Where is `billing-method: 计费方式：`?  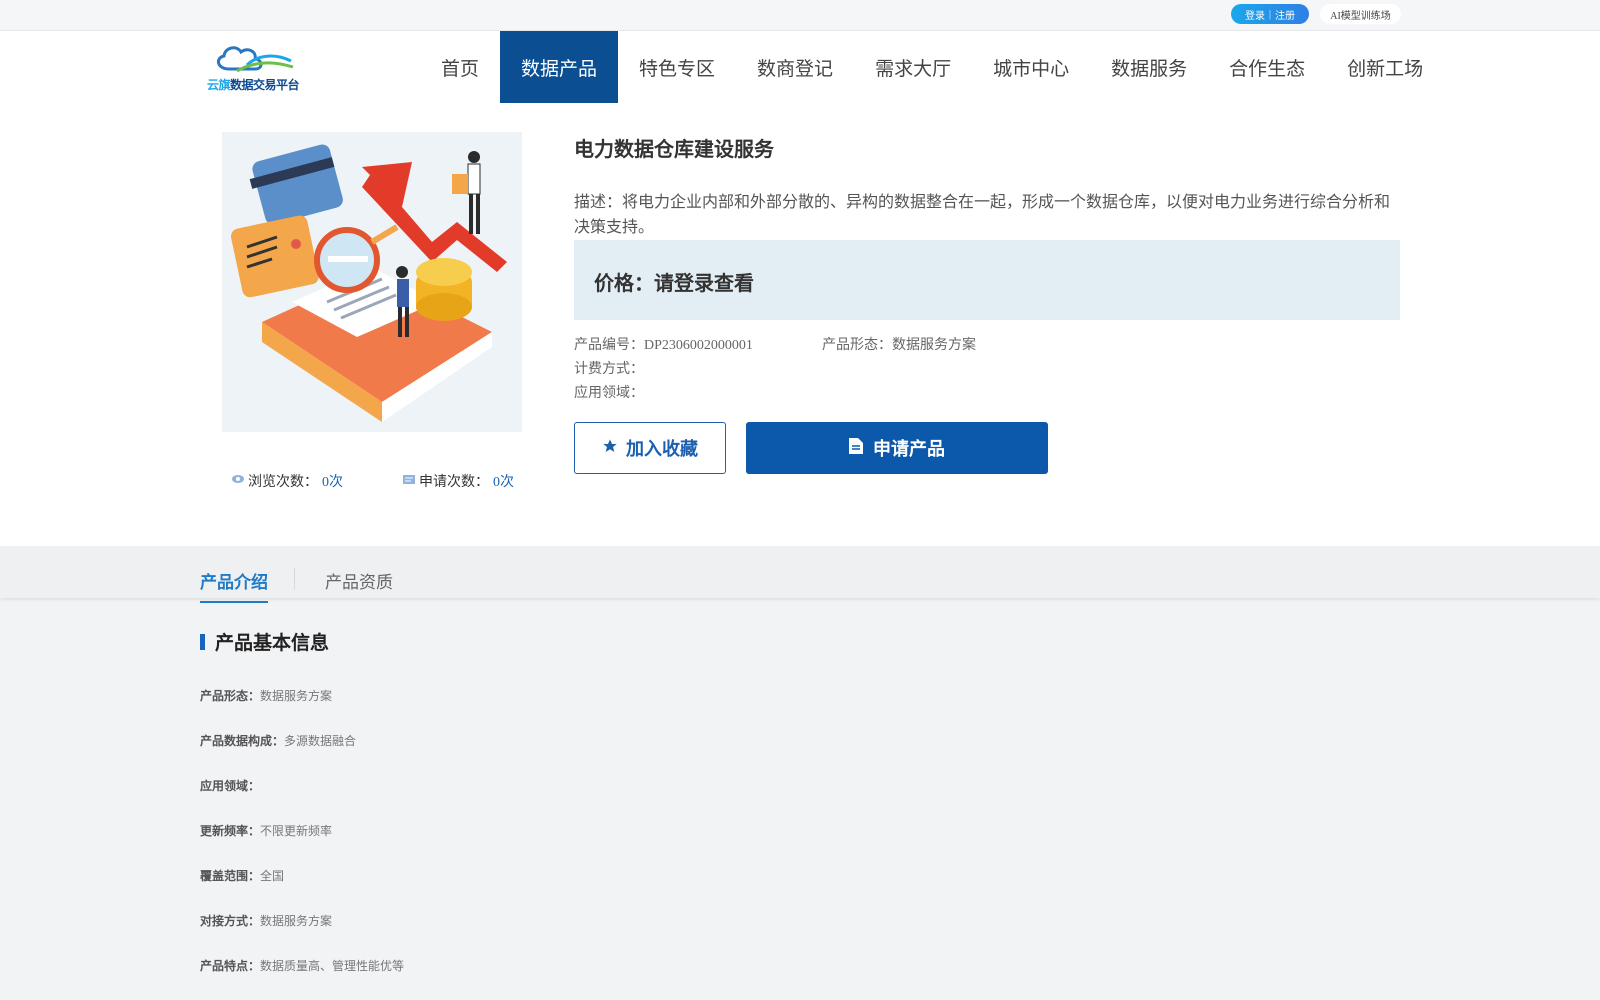 billing-method: 计费方式： is located at coordinates (609, 369).